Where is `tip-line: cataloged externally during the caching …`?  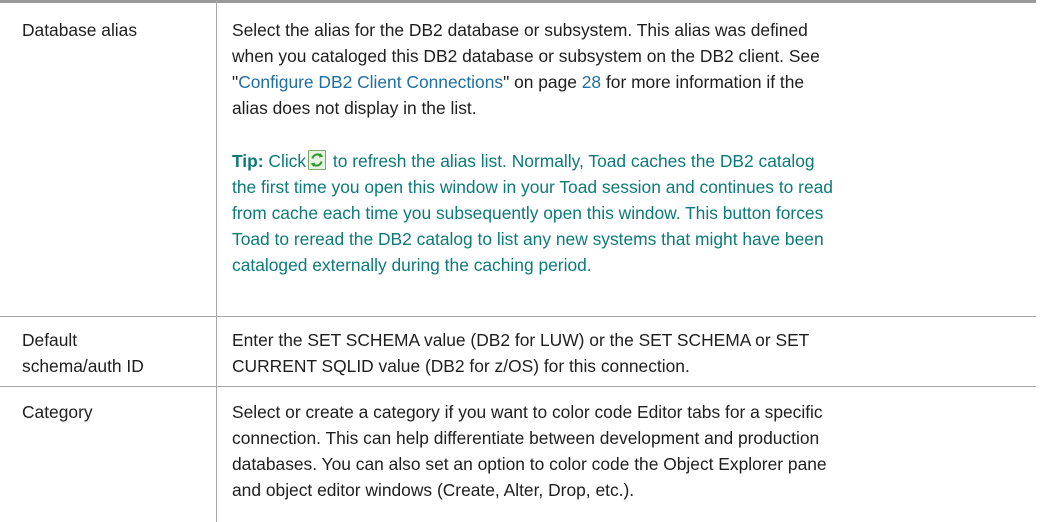 tip-line: cataloged externally during the caching … is located at coordinates (412, 265).